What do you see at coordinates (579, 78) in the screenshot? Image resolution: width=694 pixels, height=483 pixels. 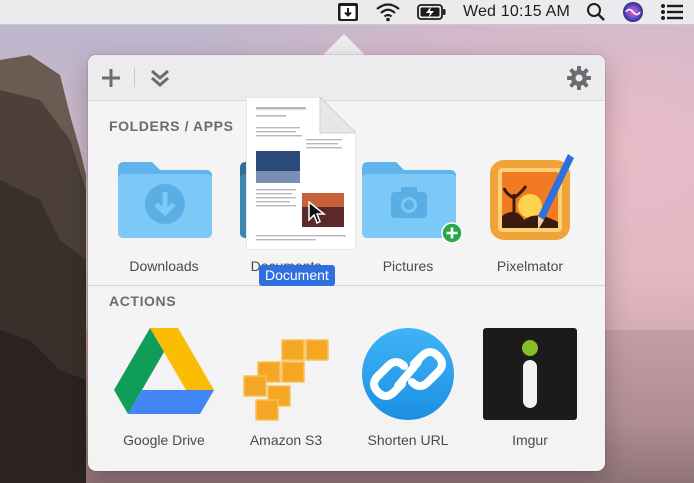 I see `gear-icon` at bounding box center [579, 78].